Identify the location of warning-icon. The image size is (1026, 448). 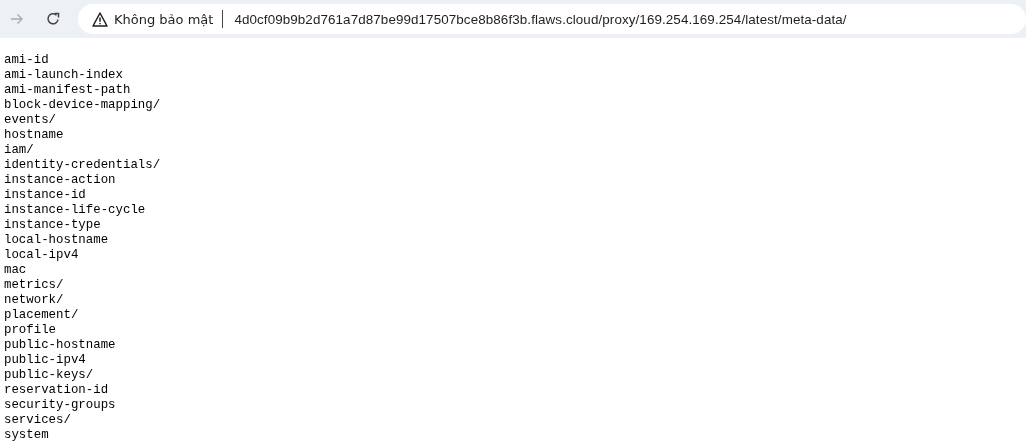
(100, 19).